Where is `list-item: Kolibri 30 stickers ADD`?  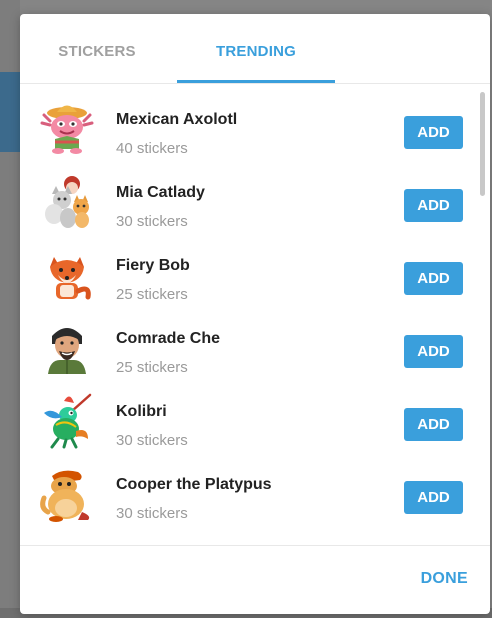 list-item: Kolibri 30 stickers ADD is located at coordinates (255, 413).